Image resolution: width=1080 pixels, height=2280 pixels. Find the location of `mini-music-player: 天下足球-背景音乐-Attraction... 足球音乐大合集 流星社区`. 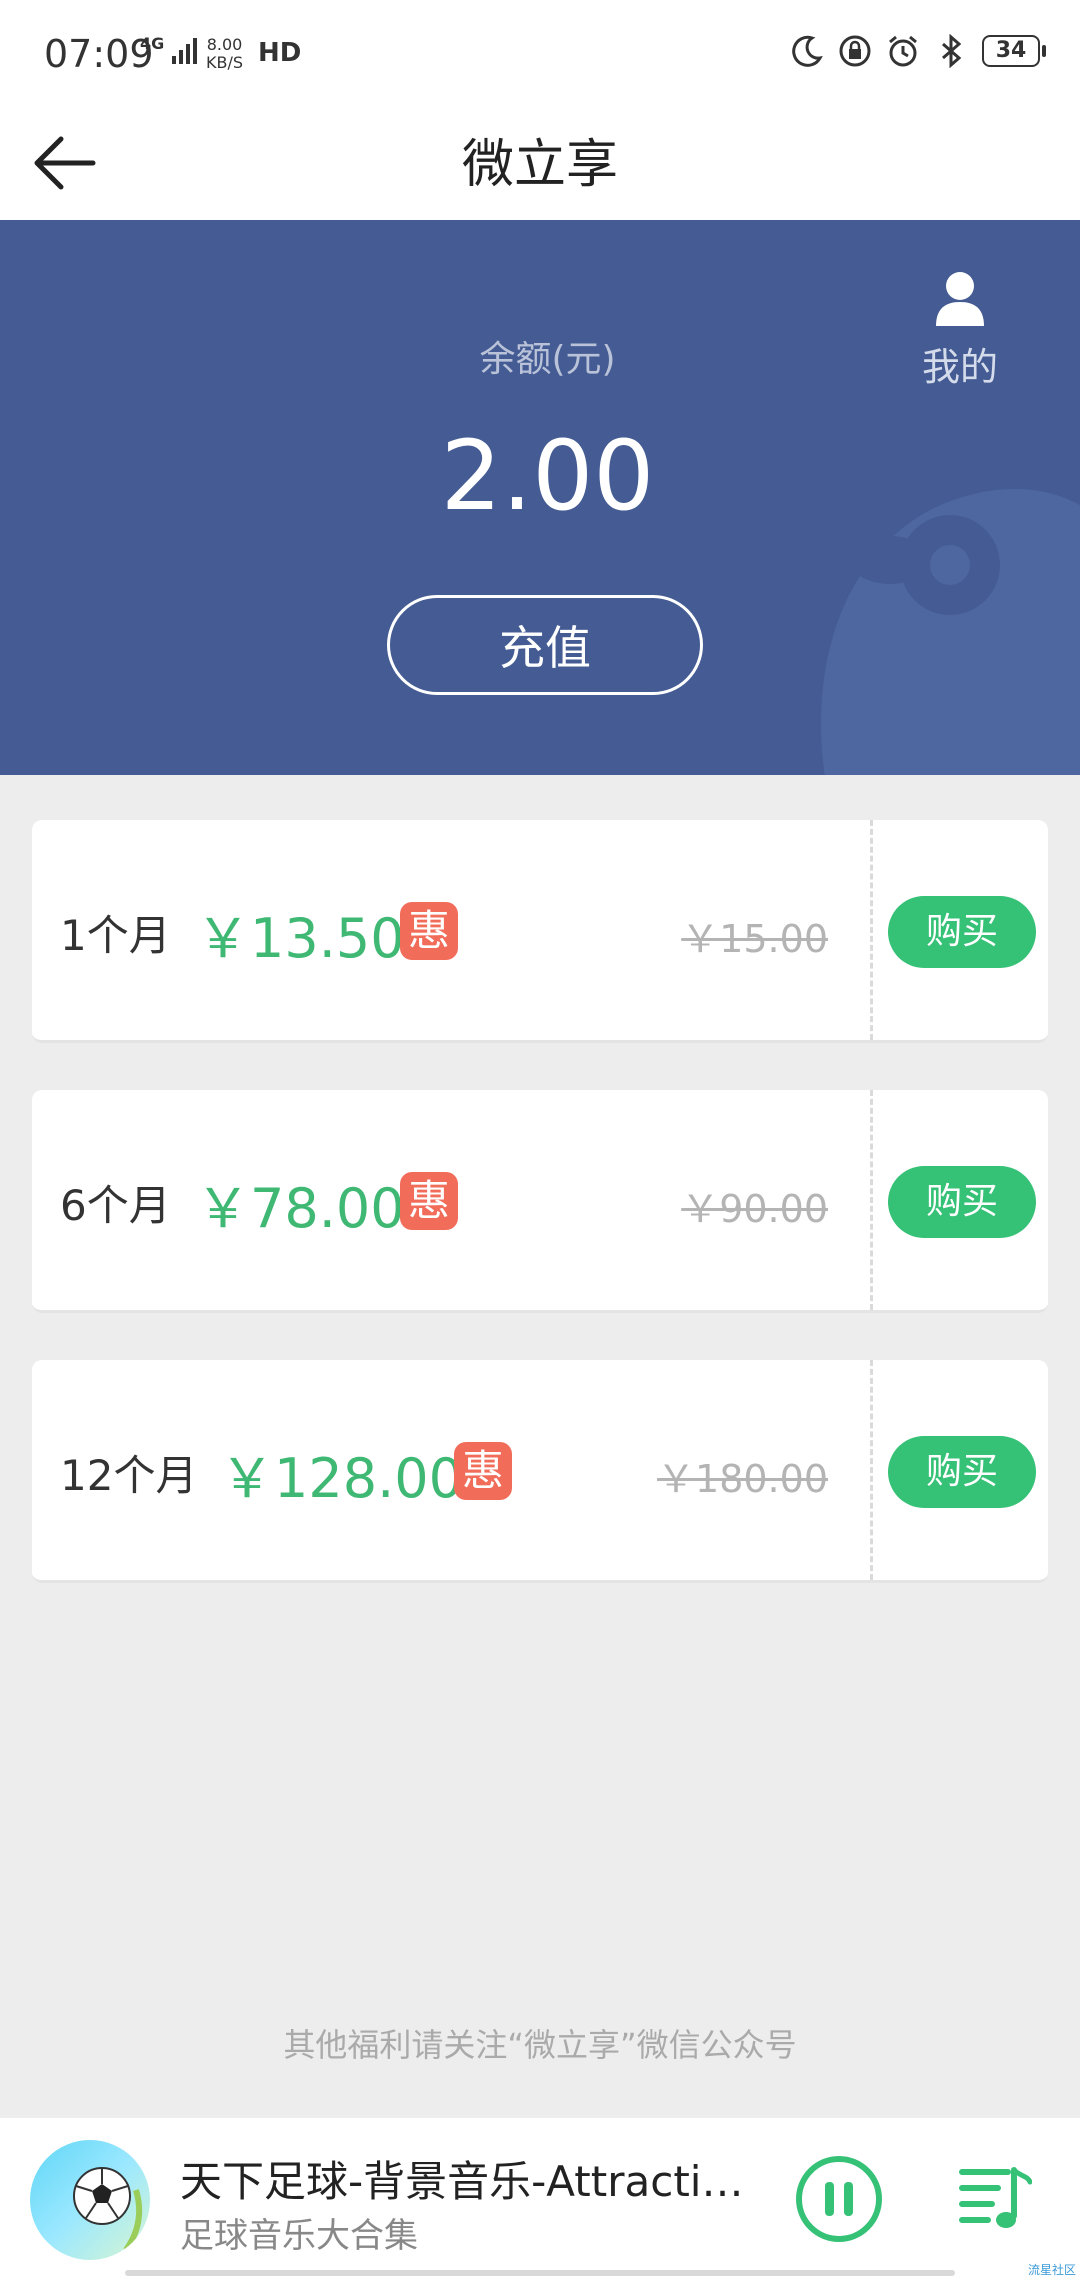

mini-music-player: 天下足球-背景音乐-Attraction... 足球音乐大合集 流星社区 is located at coordinates (540, 2199).